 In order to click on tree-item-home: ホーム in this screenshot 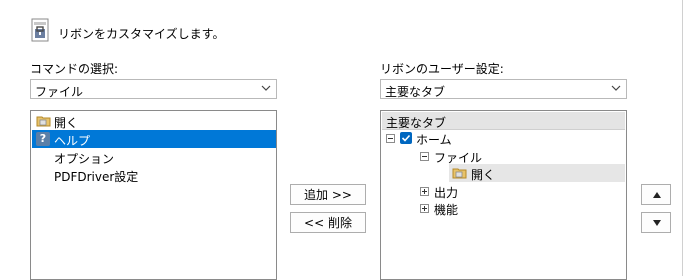, I will do `click(434, 139)`.